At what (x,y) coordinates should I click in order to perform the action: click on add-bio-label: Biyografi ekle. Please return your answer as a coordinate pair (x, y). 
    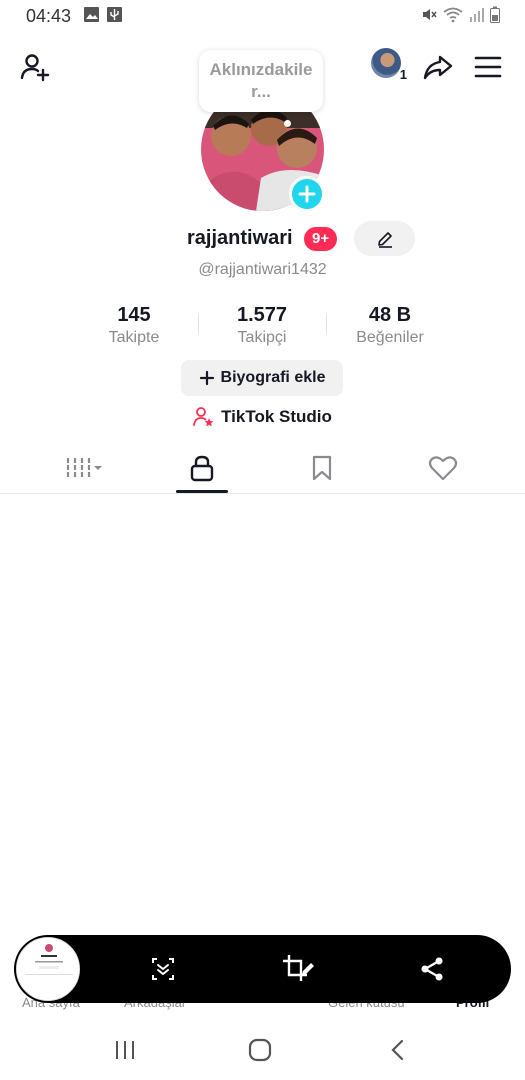
    Looking at the image, I should click on (273, 377).